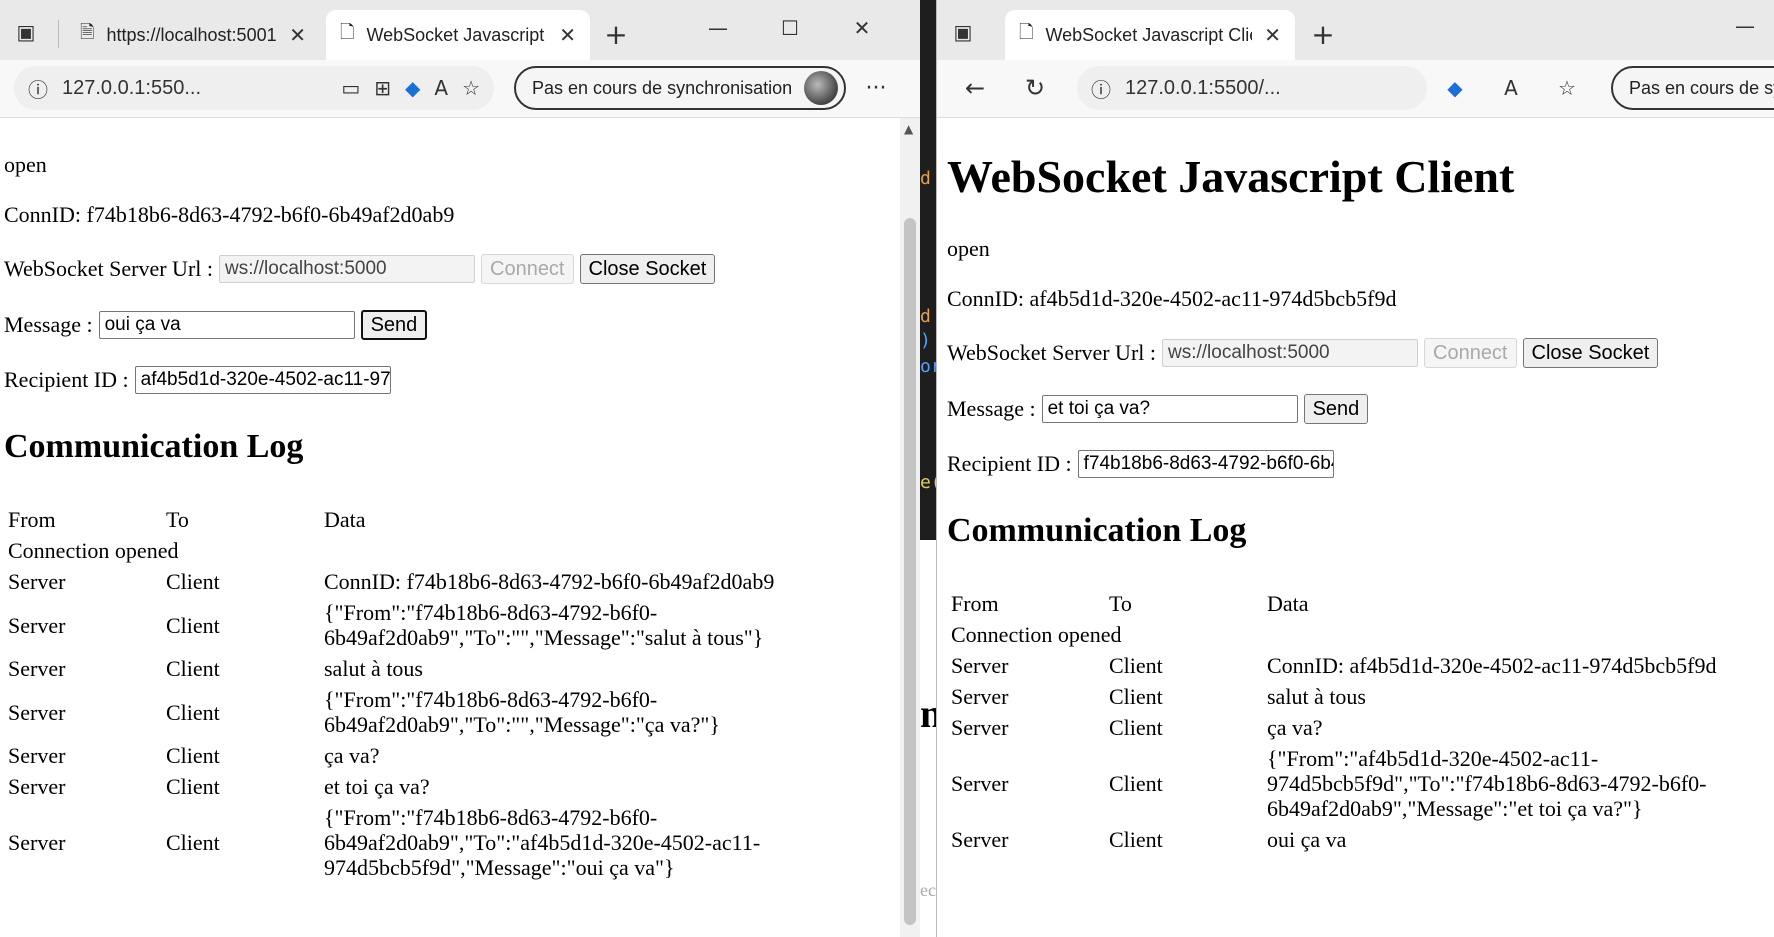 Image resolution: width=1774 pixels, height=937 pixels. I want to click on background-page: n ect, so click(928, 738).